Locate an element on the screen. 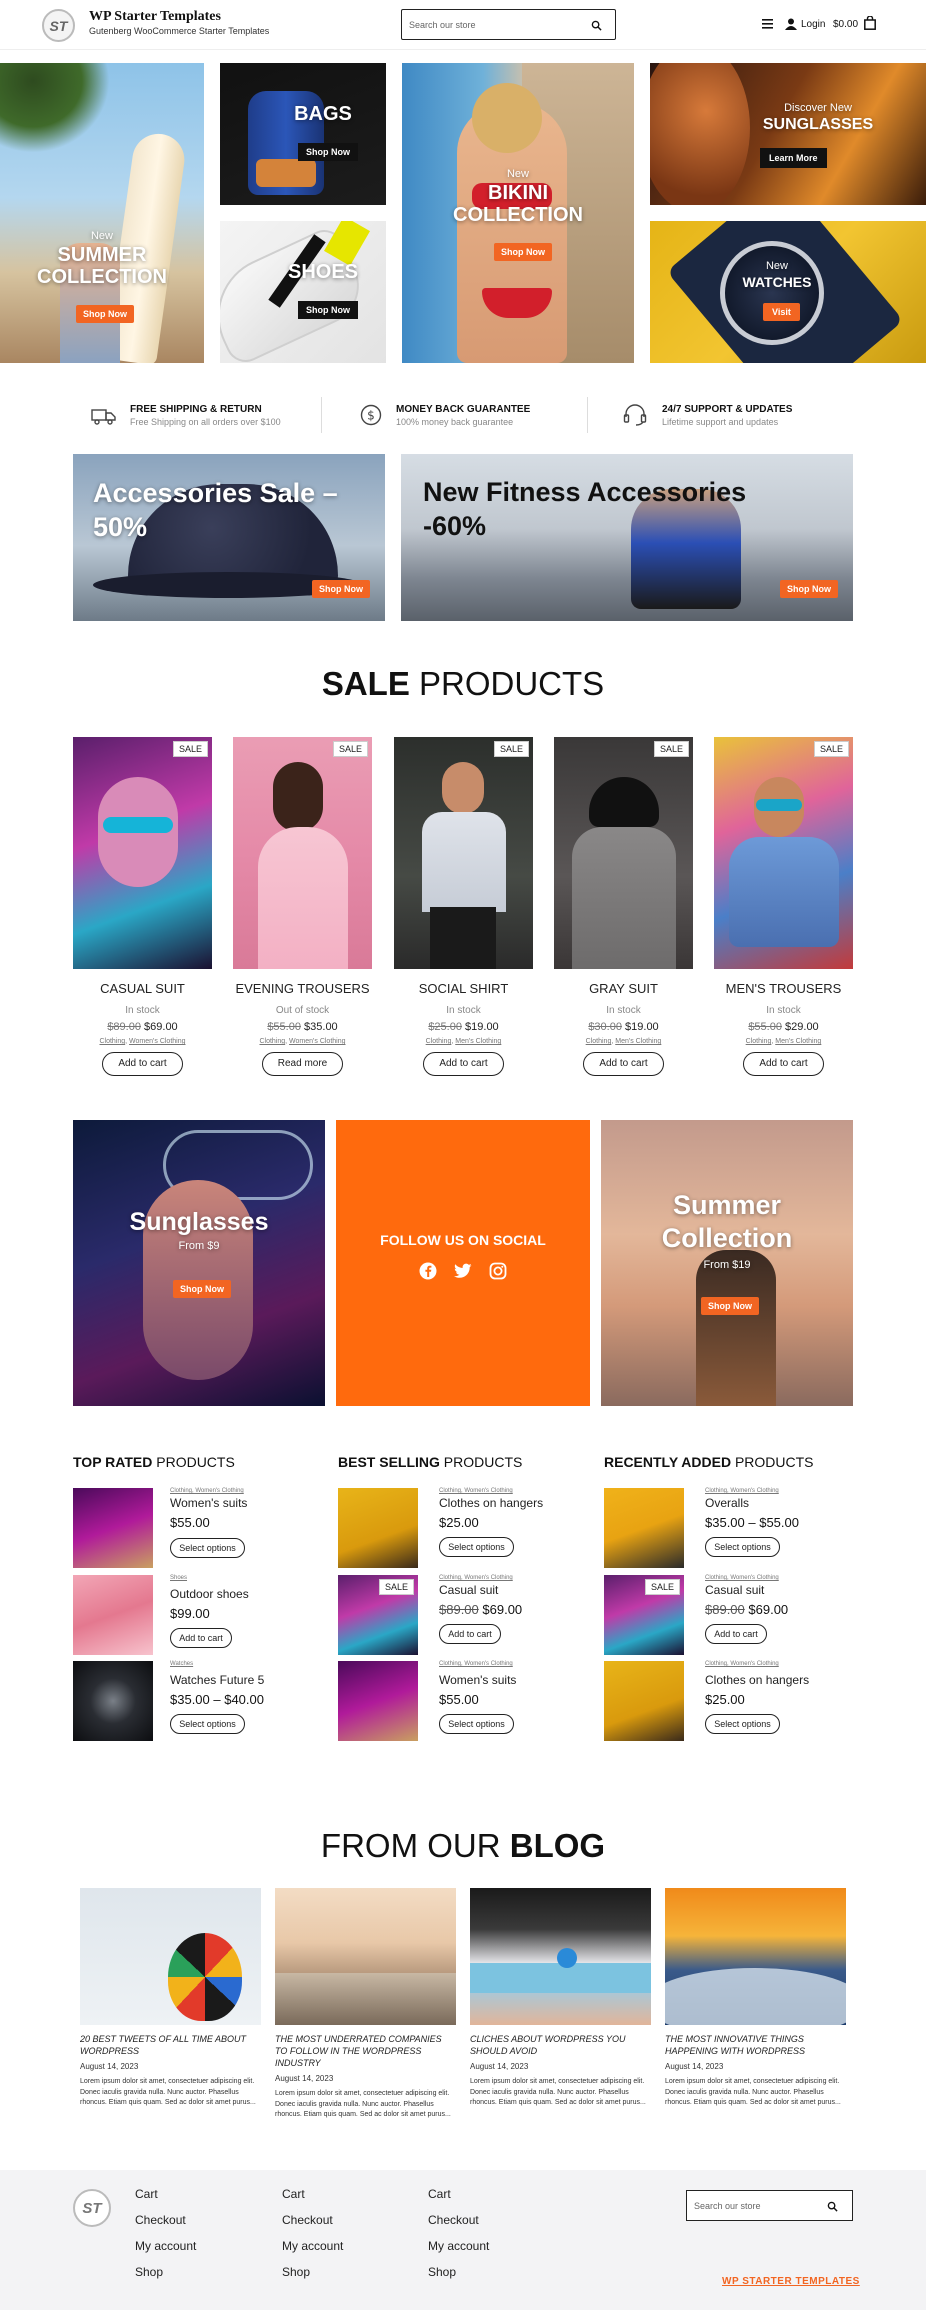 The width and height of the screenshot is (926, 2310). product-name: EVENING TROUSERS is located at coordinates (302, 988).